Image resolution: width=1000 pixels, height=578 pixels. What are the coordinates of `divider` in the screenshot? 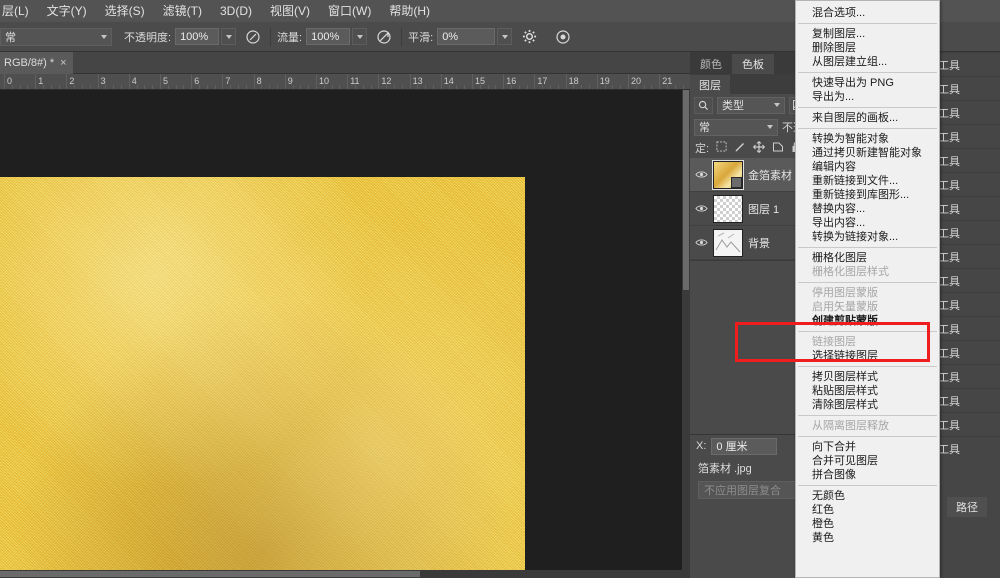 It's located at (402, 36).